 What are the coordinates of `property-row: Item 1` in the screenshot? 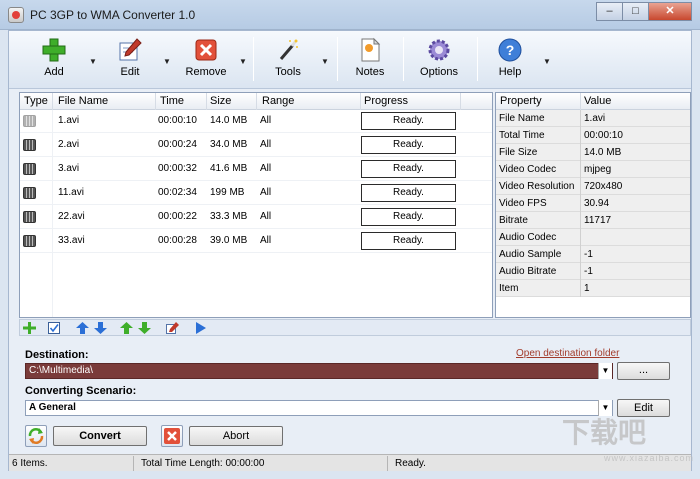 It's located at (593, 288).